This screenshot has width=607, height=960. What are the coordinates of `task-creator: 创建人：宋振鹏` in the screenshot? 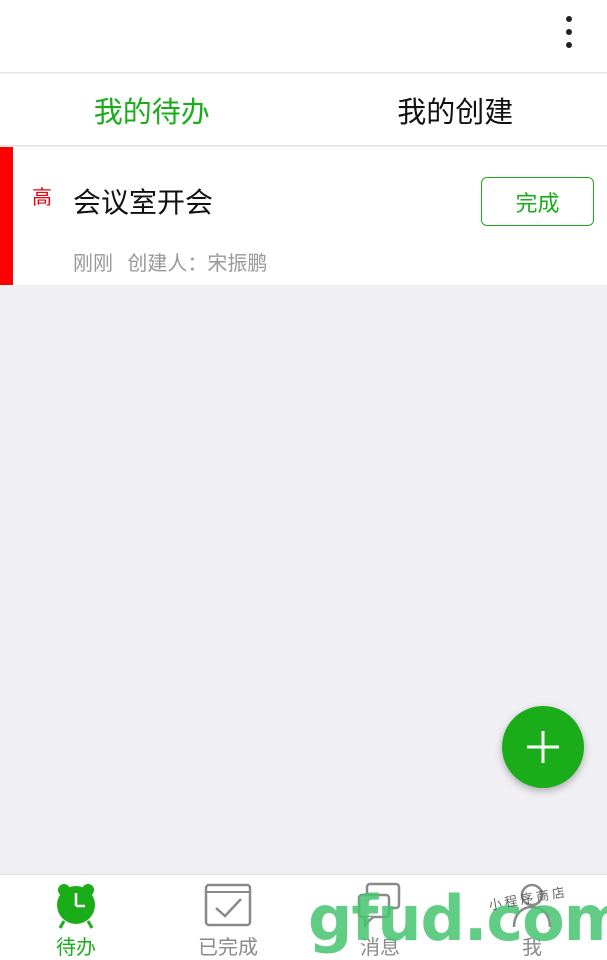 It's located at (197, 263).